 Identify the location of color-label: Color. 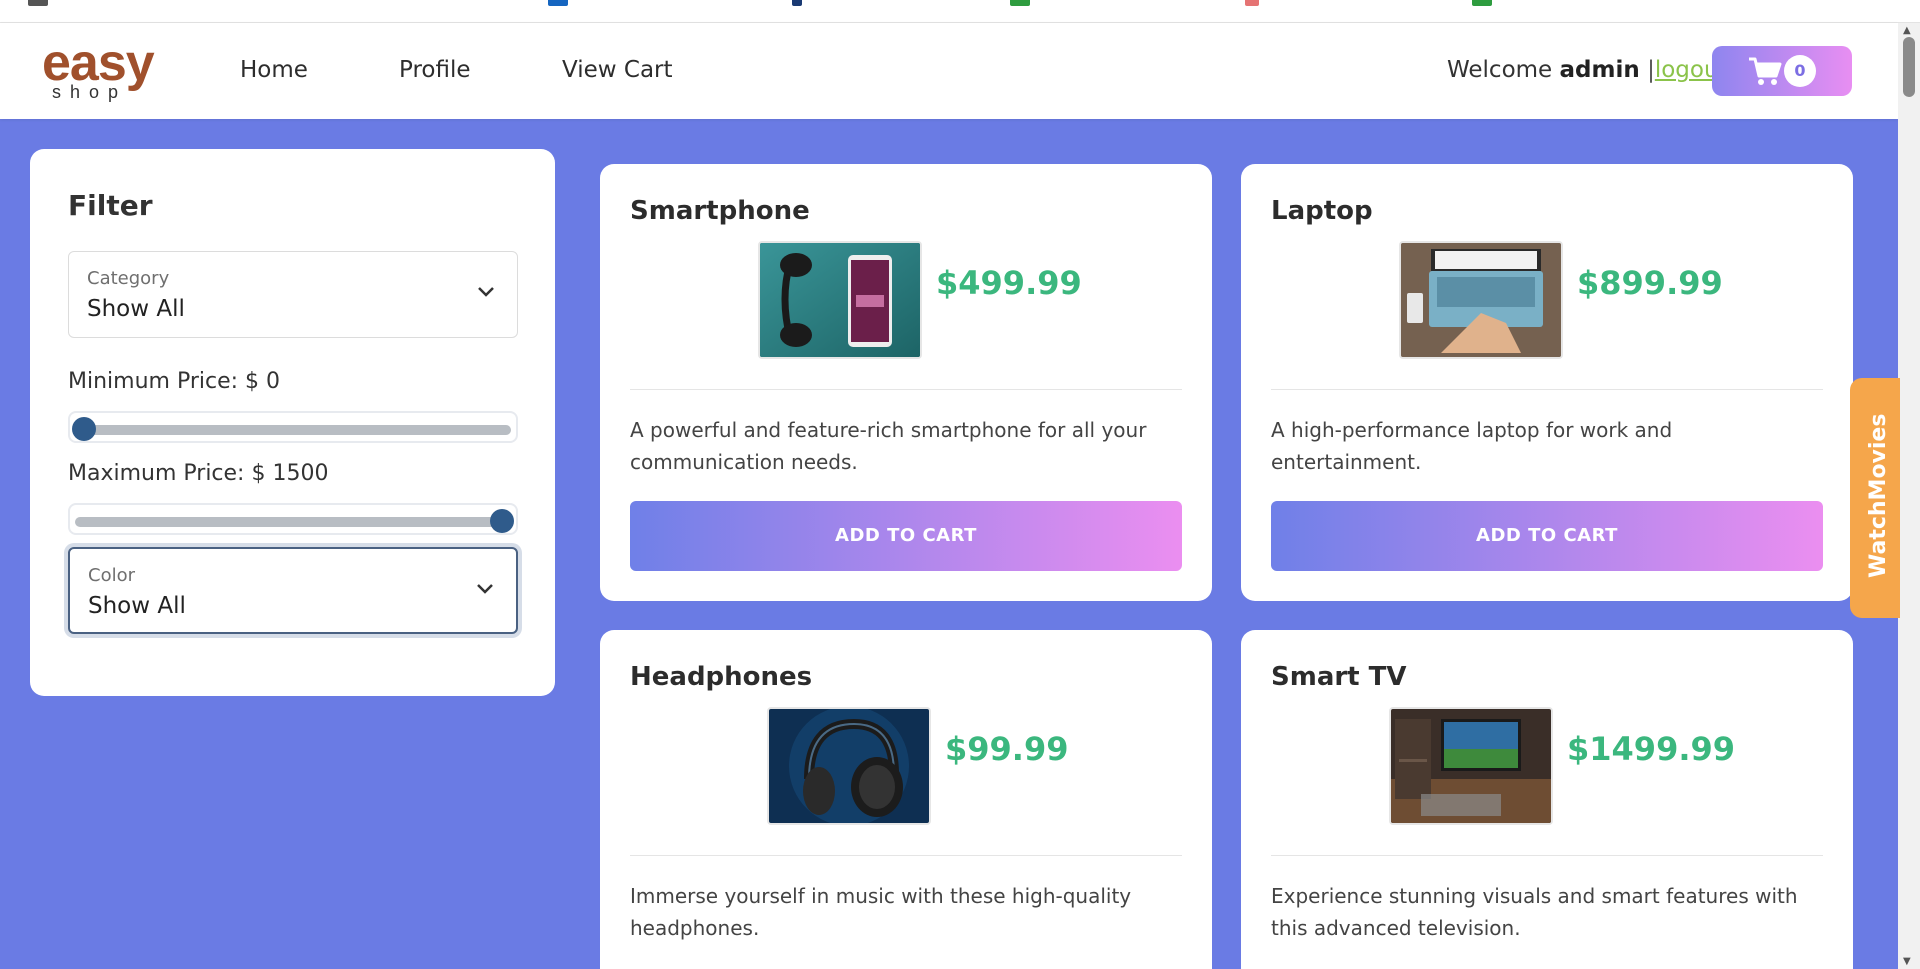
(111, 575).